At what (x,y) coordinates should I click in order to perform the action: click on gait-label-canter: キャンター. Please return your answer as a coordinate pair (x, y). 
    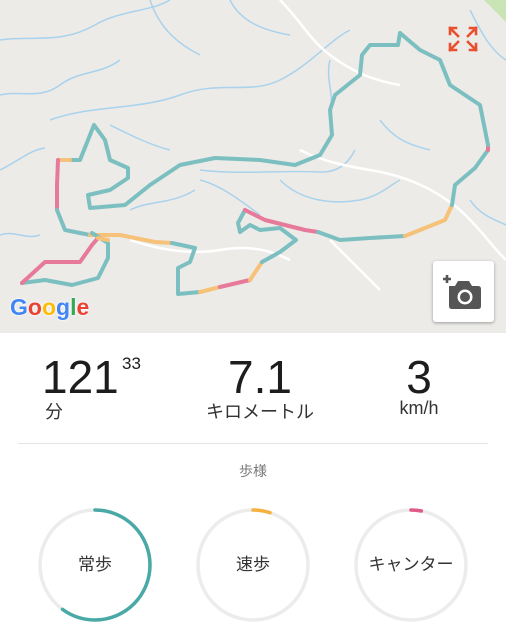
    Looking at the image, I should click on (411, 565).